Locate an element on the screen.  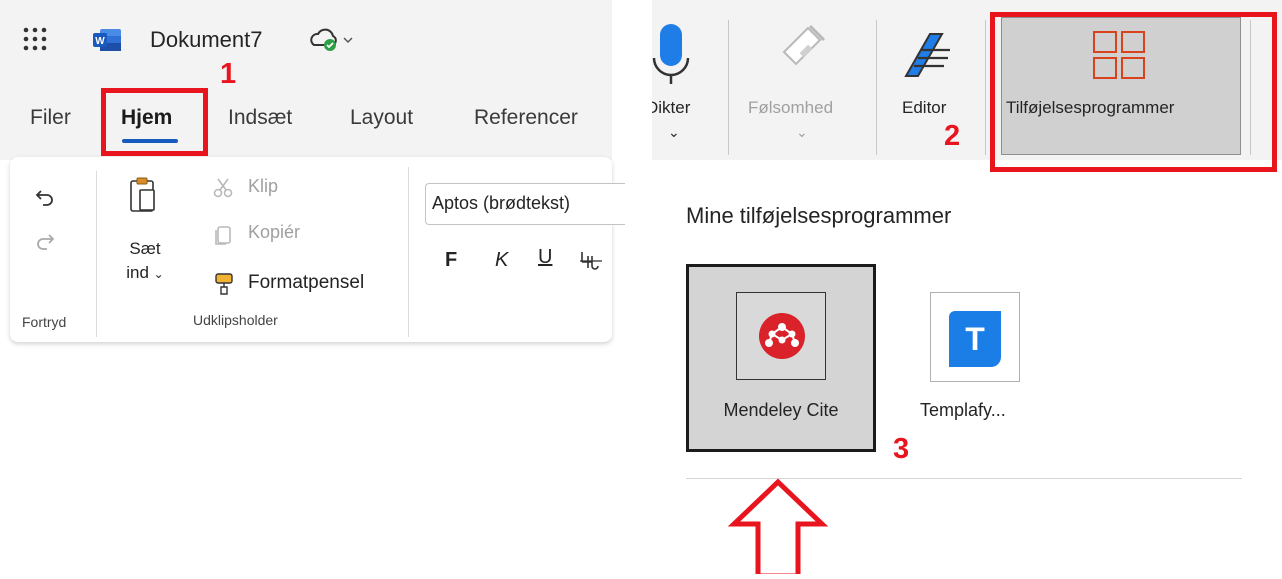
templafy-icon: T is located at coordinates (975, 337).